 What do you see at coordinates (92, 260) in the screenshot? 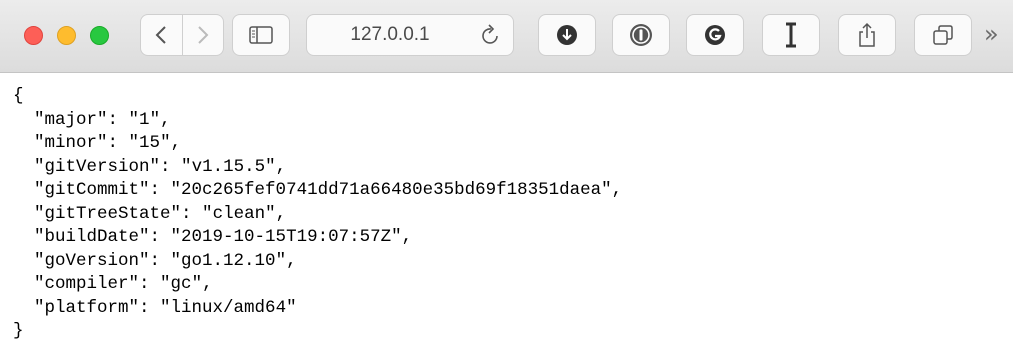
I see `json-key: goVersion` at bounding box center [92, 260].